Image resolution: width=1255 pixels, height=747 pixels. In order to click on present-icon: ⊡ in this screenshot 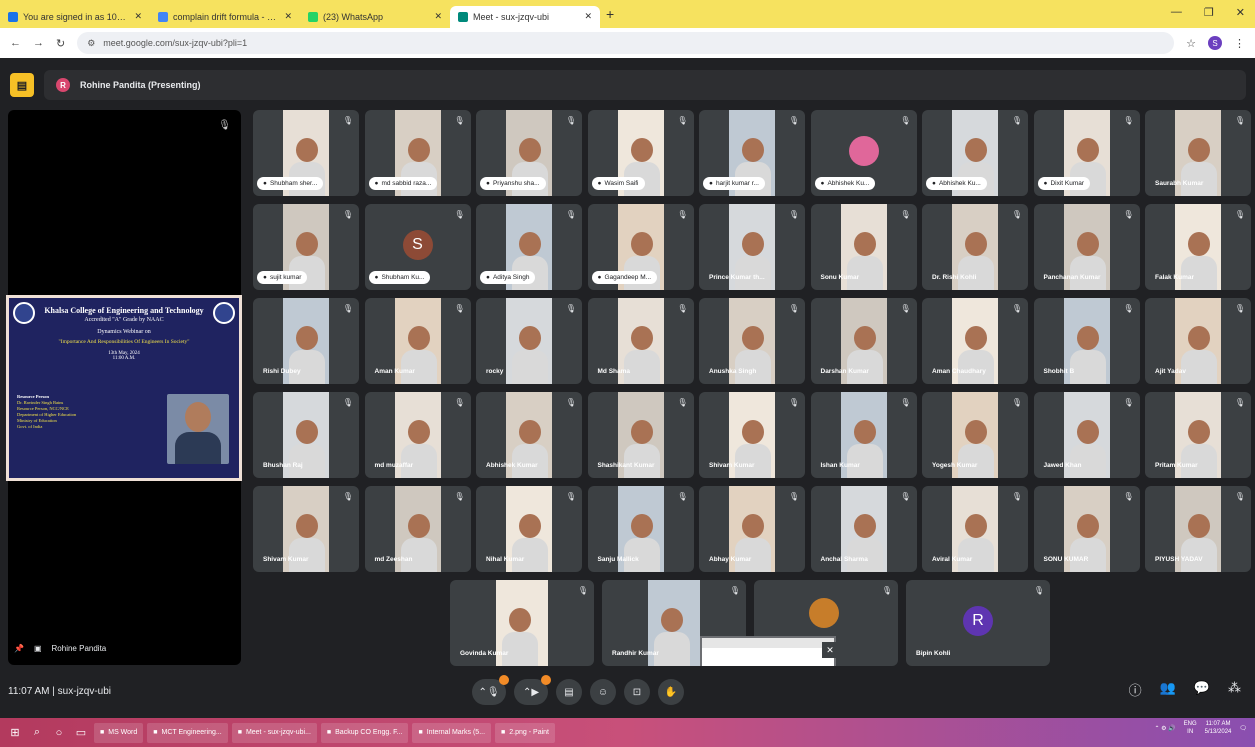, I will do `click(637, 692)`.